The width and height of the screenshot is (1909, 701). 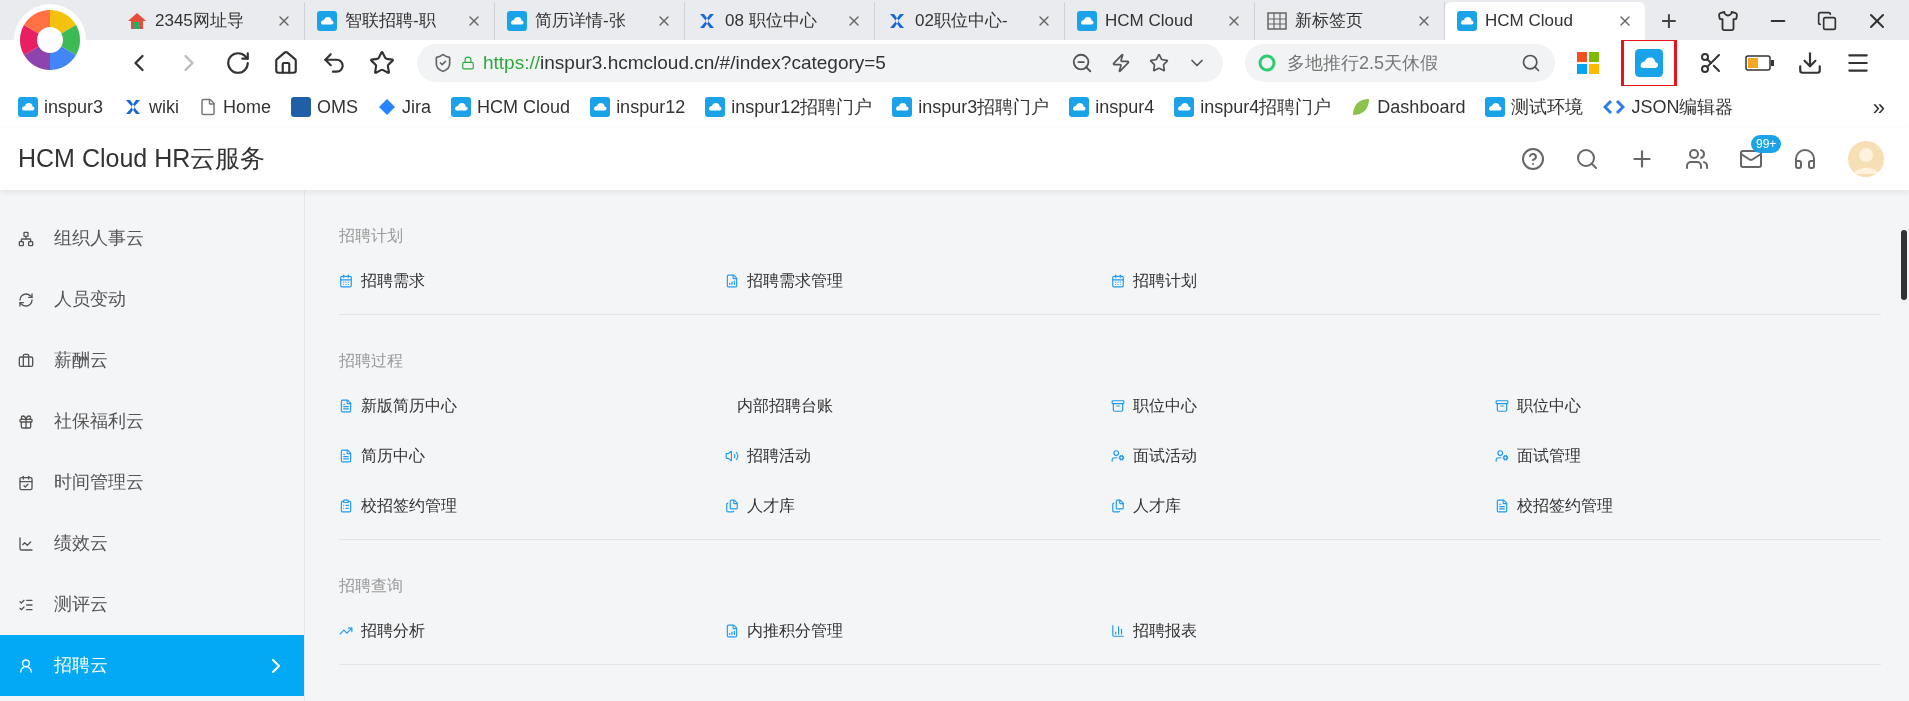 I want to click on app-title: HCM Cloud HR云服务, so click(x=142, y=159).